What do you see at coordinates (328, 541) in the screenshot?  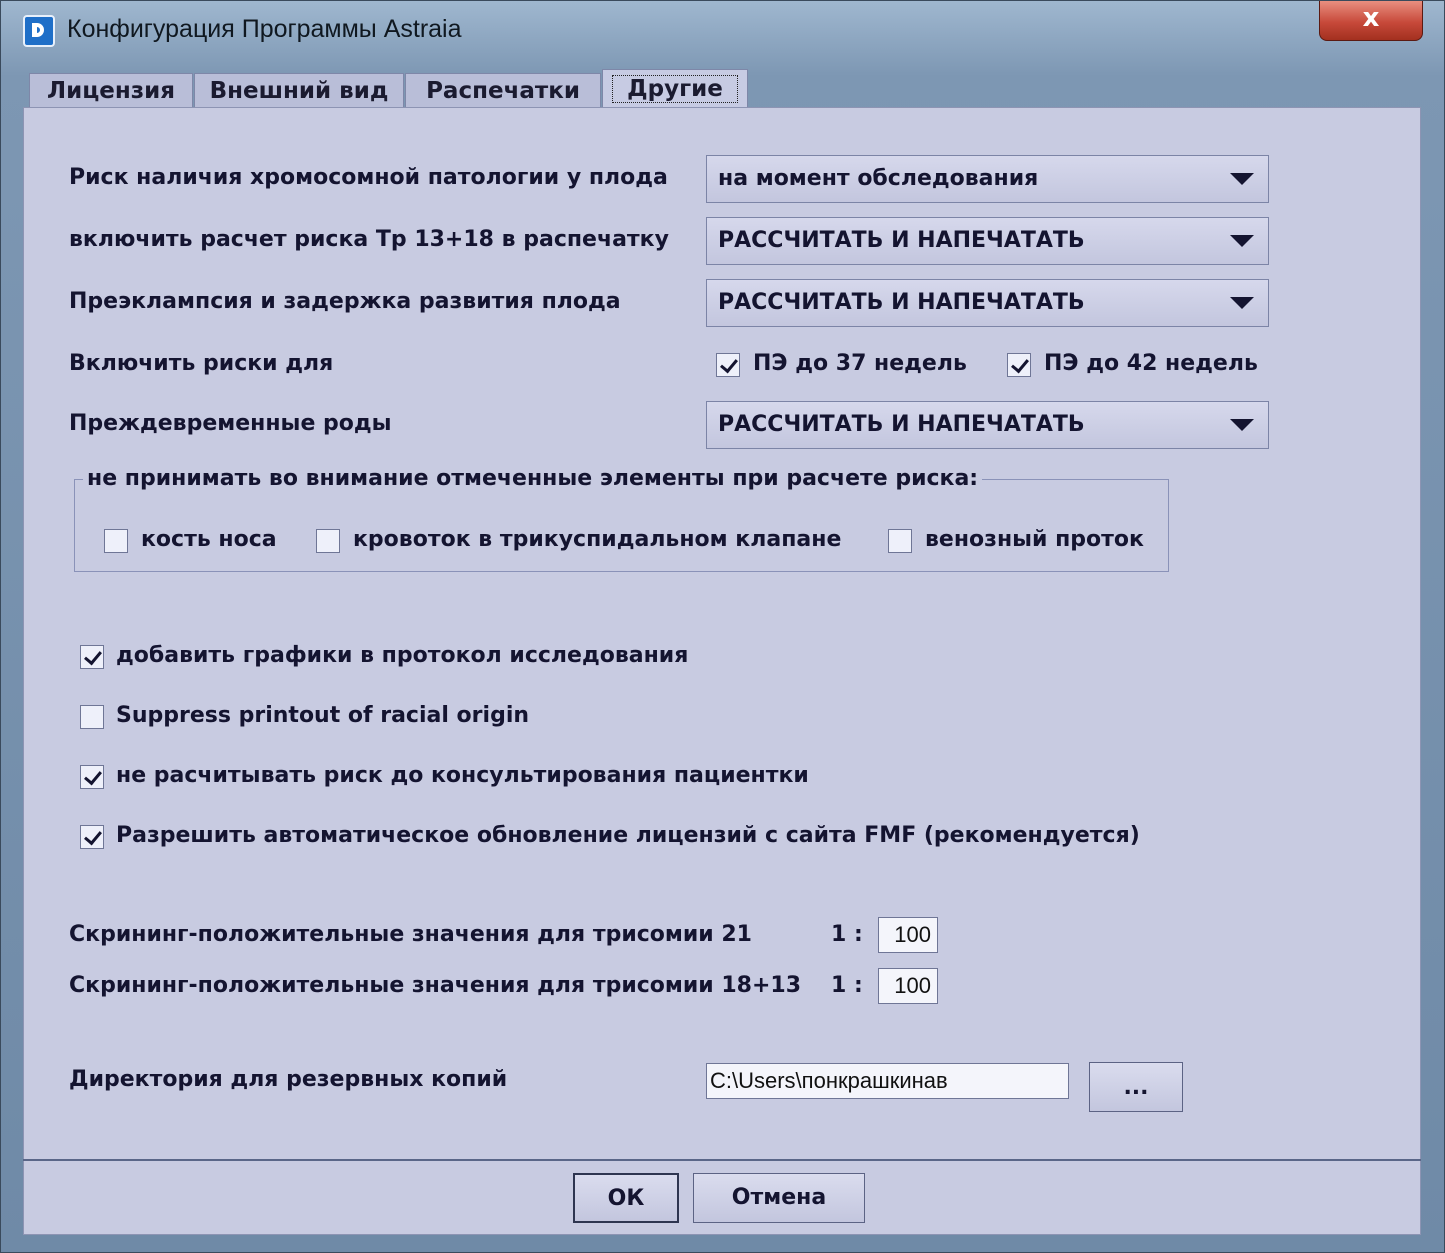 I see `tricuspid-flow-checkbox` at bounding box center [328, 541].